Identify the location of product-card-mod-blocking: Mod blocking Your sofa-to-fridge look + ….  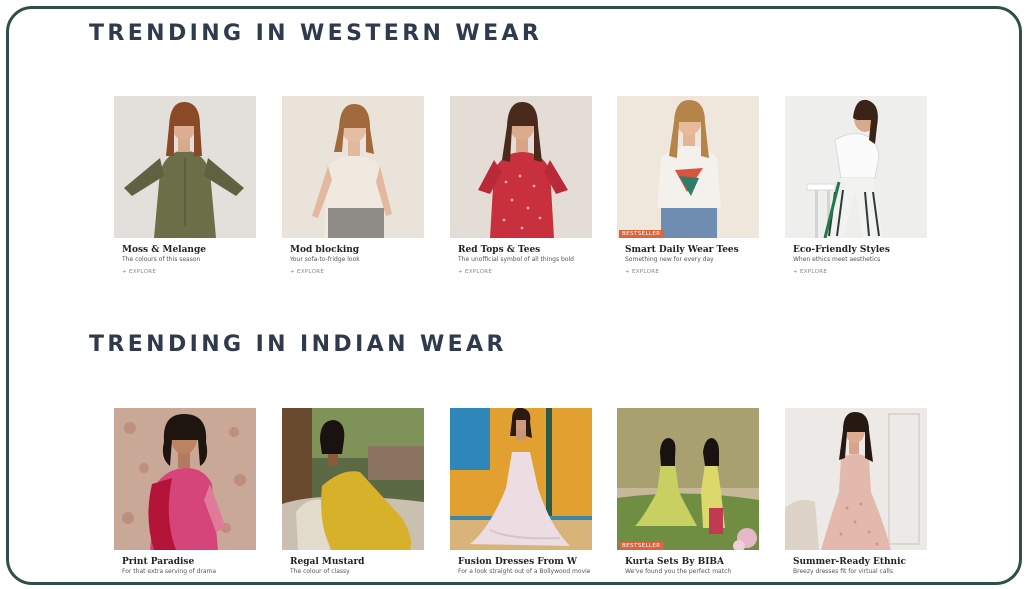
(353, 185).